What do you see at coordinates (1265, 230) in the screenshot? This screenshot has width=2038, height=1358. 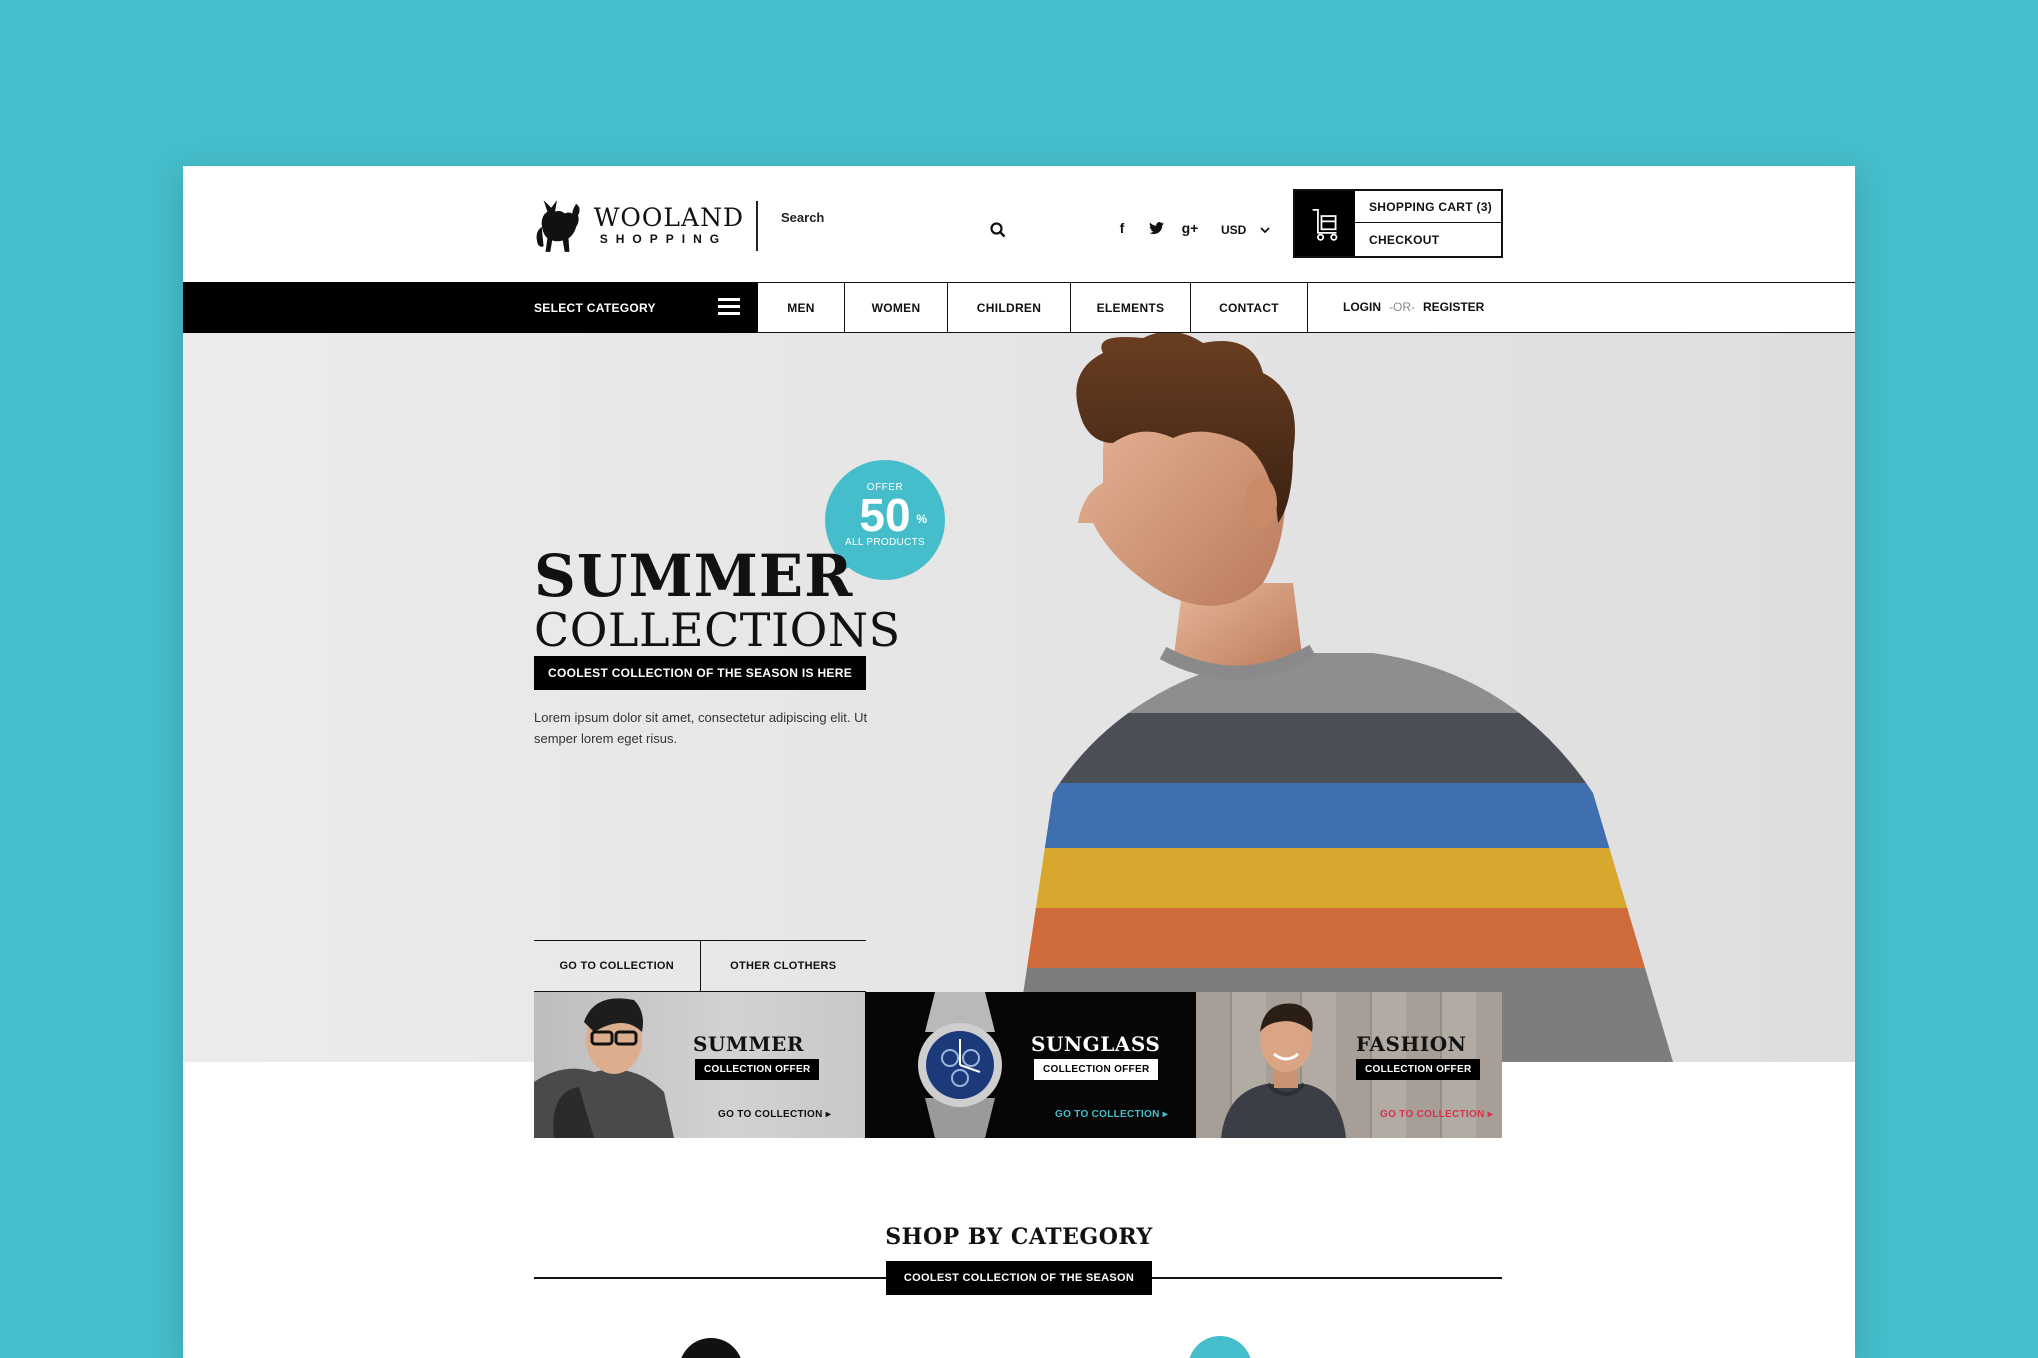 I see `chevron-down-icon` at bounding box center [1265, 230].